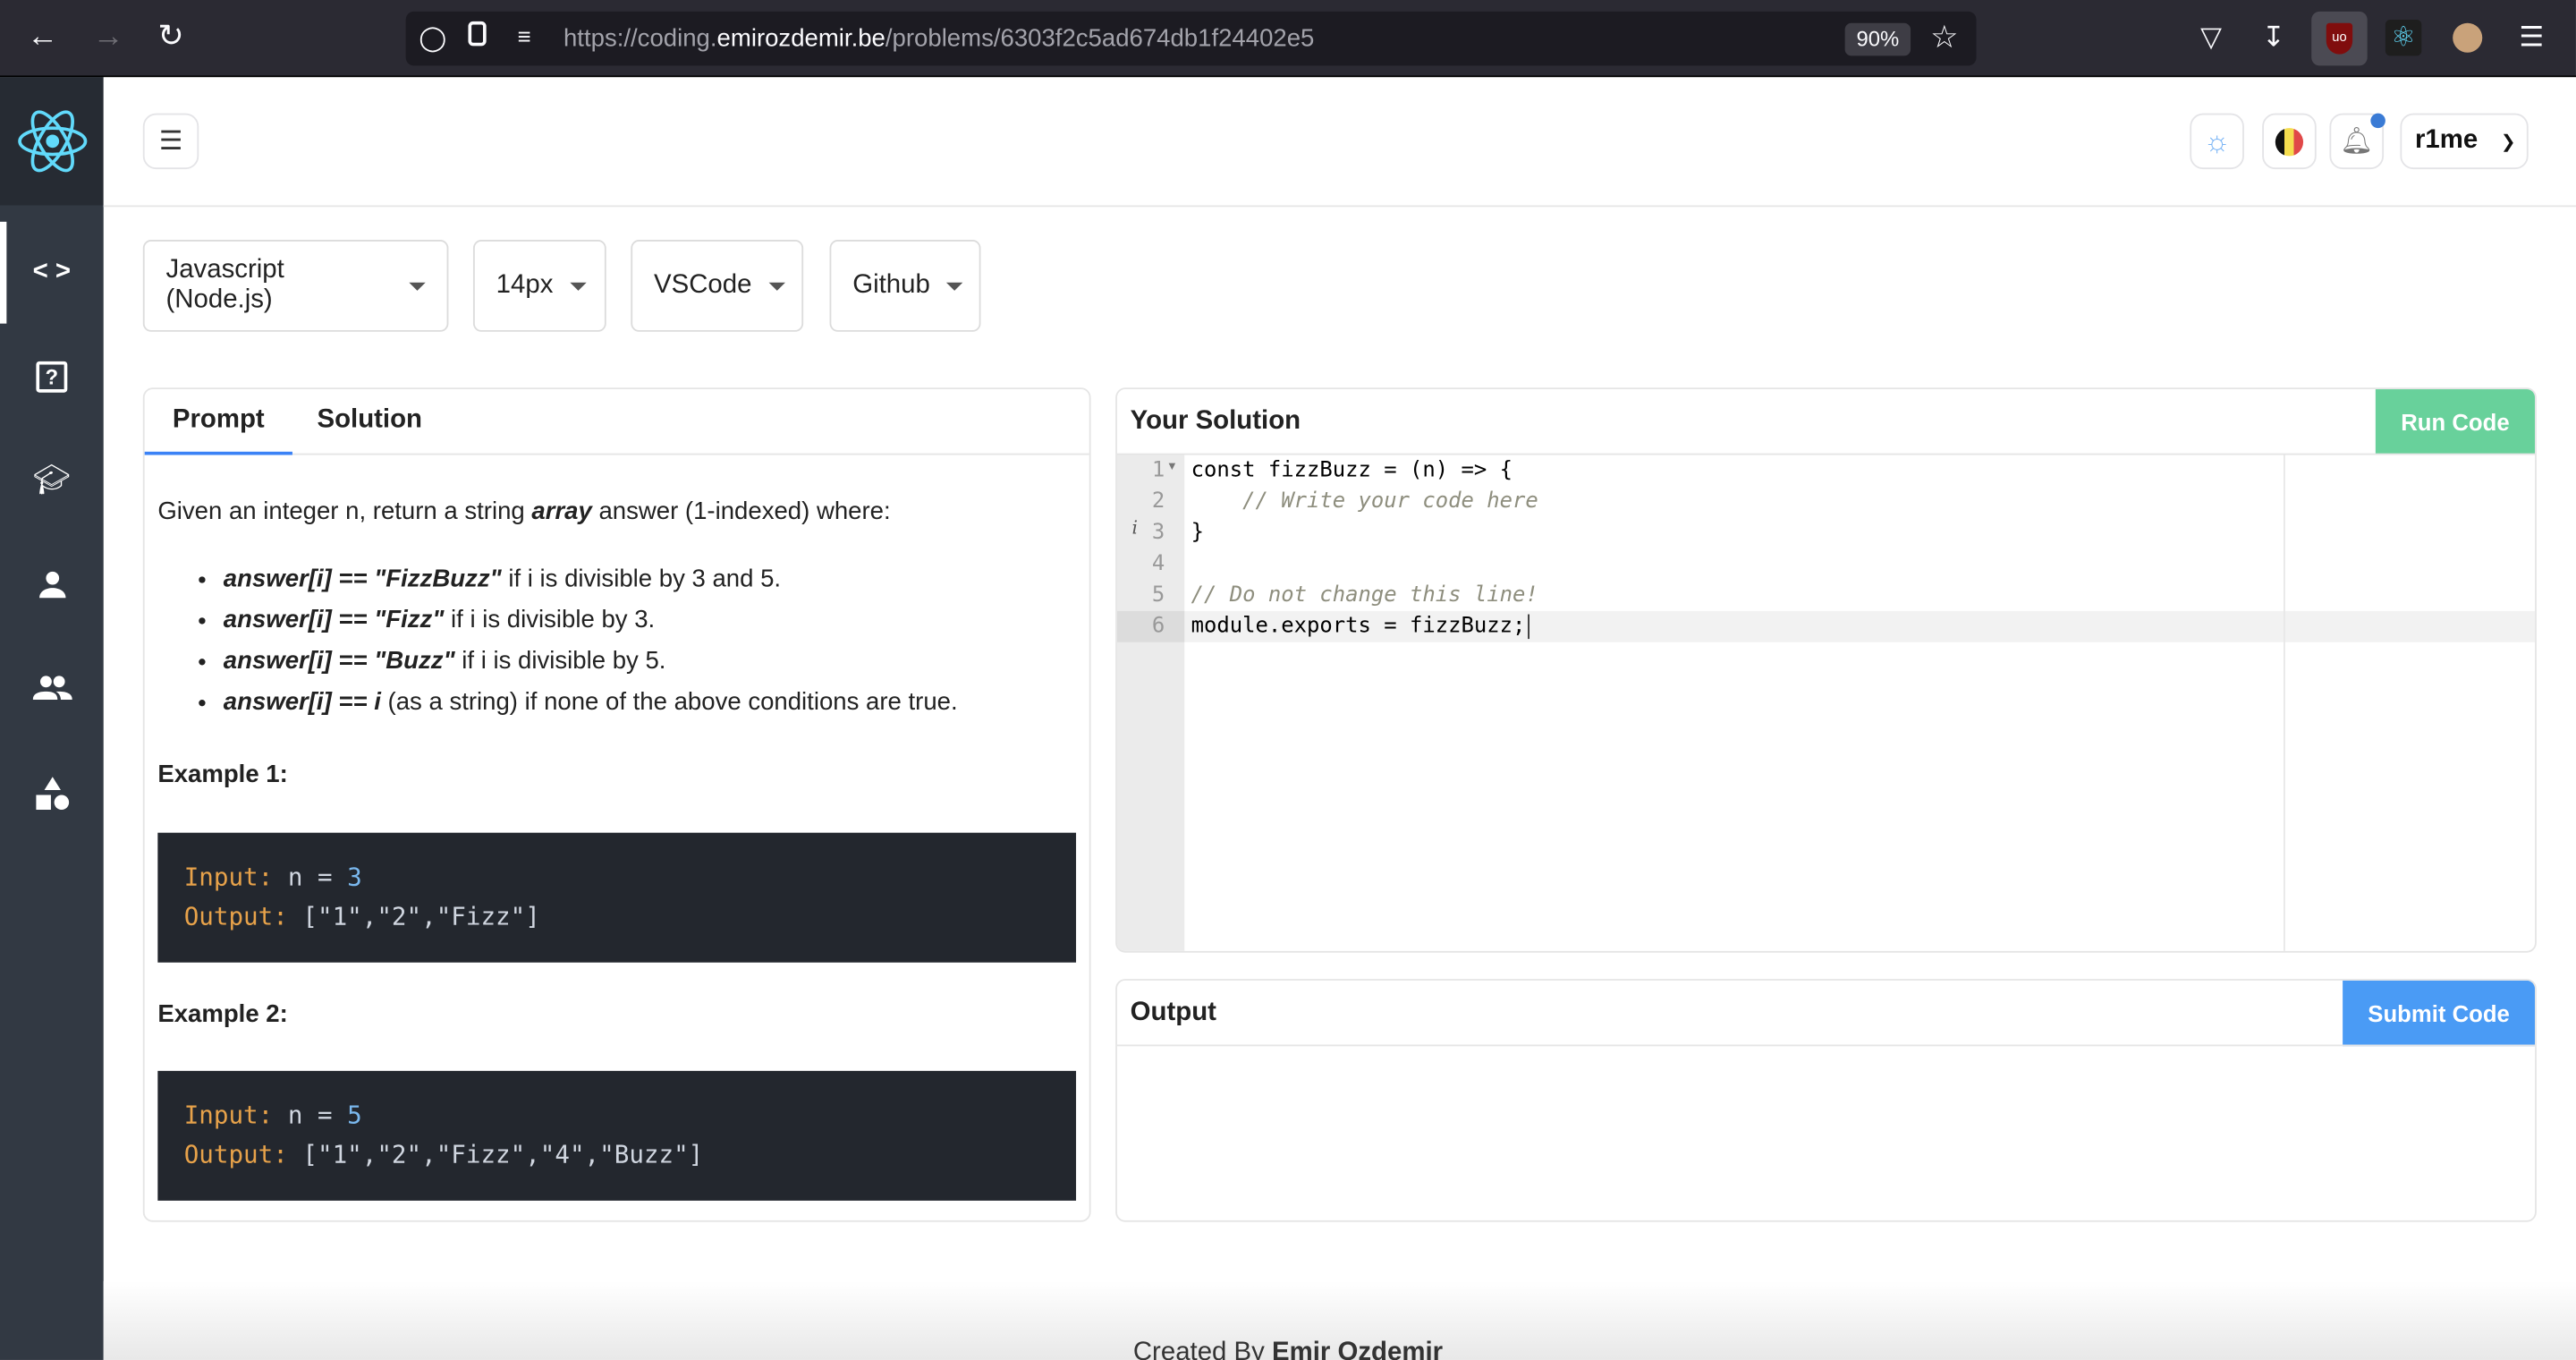 The image size is (2576, 1360). I want to click on ublock-icon: uo, so click(2339, 38).